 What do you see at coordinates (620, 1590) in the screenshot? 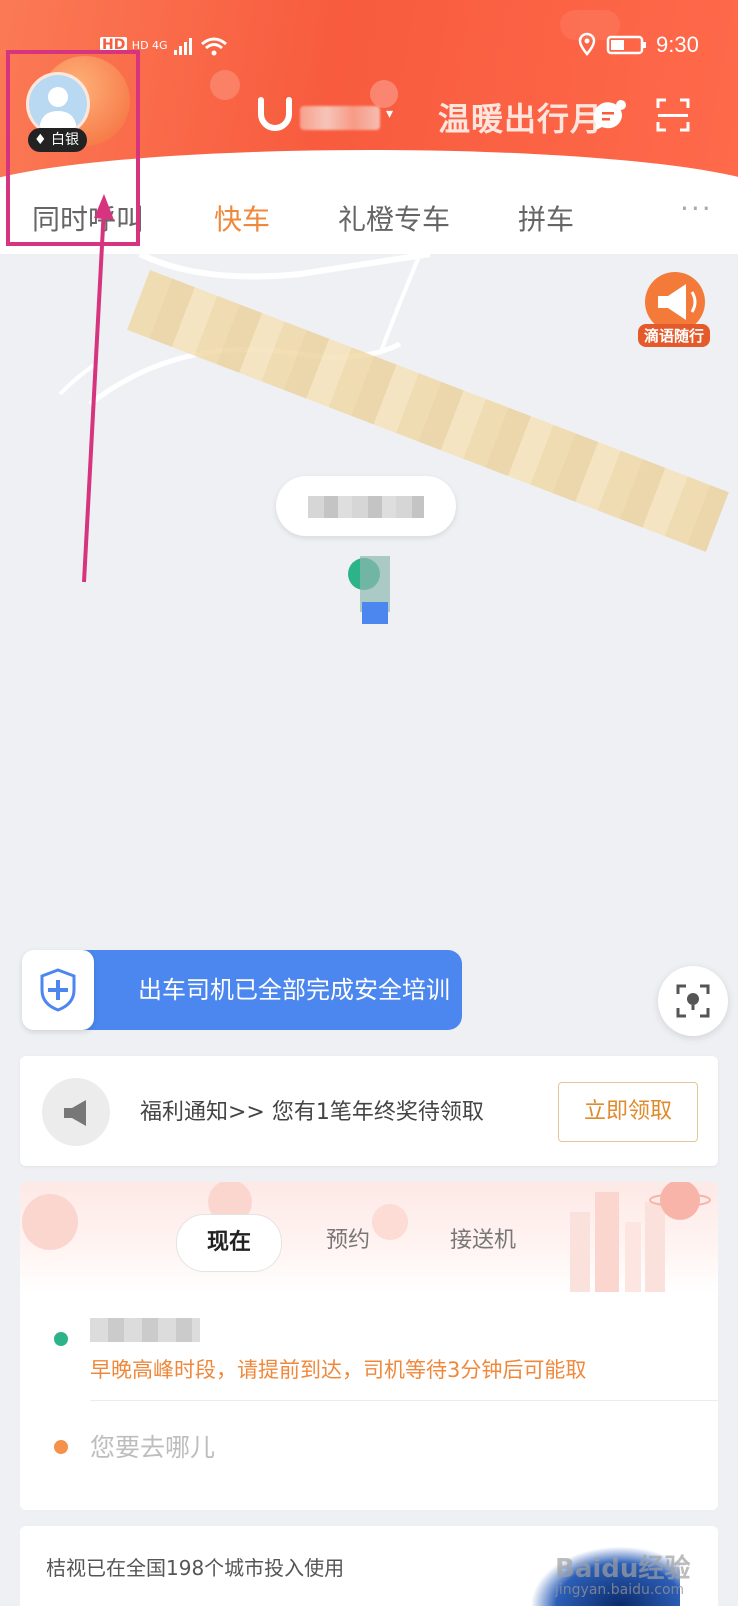
I see `watermark-url: jingyan.baidu.com` at bounding box center [620, 1590].